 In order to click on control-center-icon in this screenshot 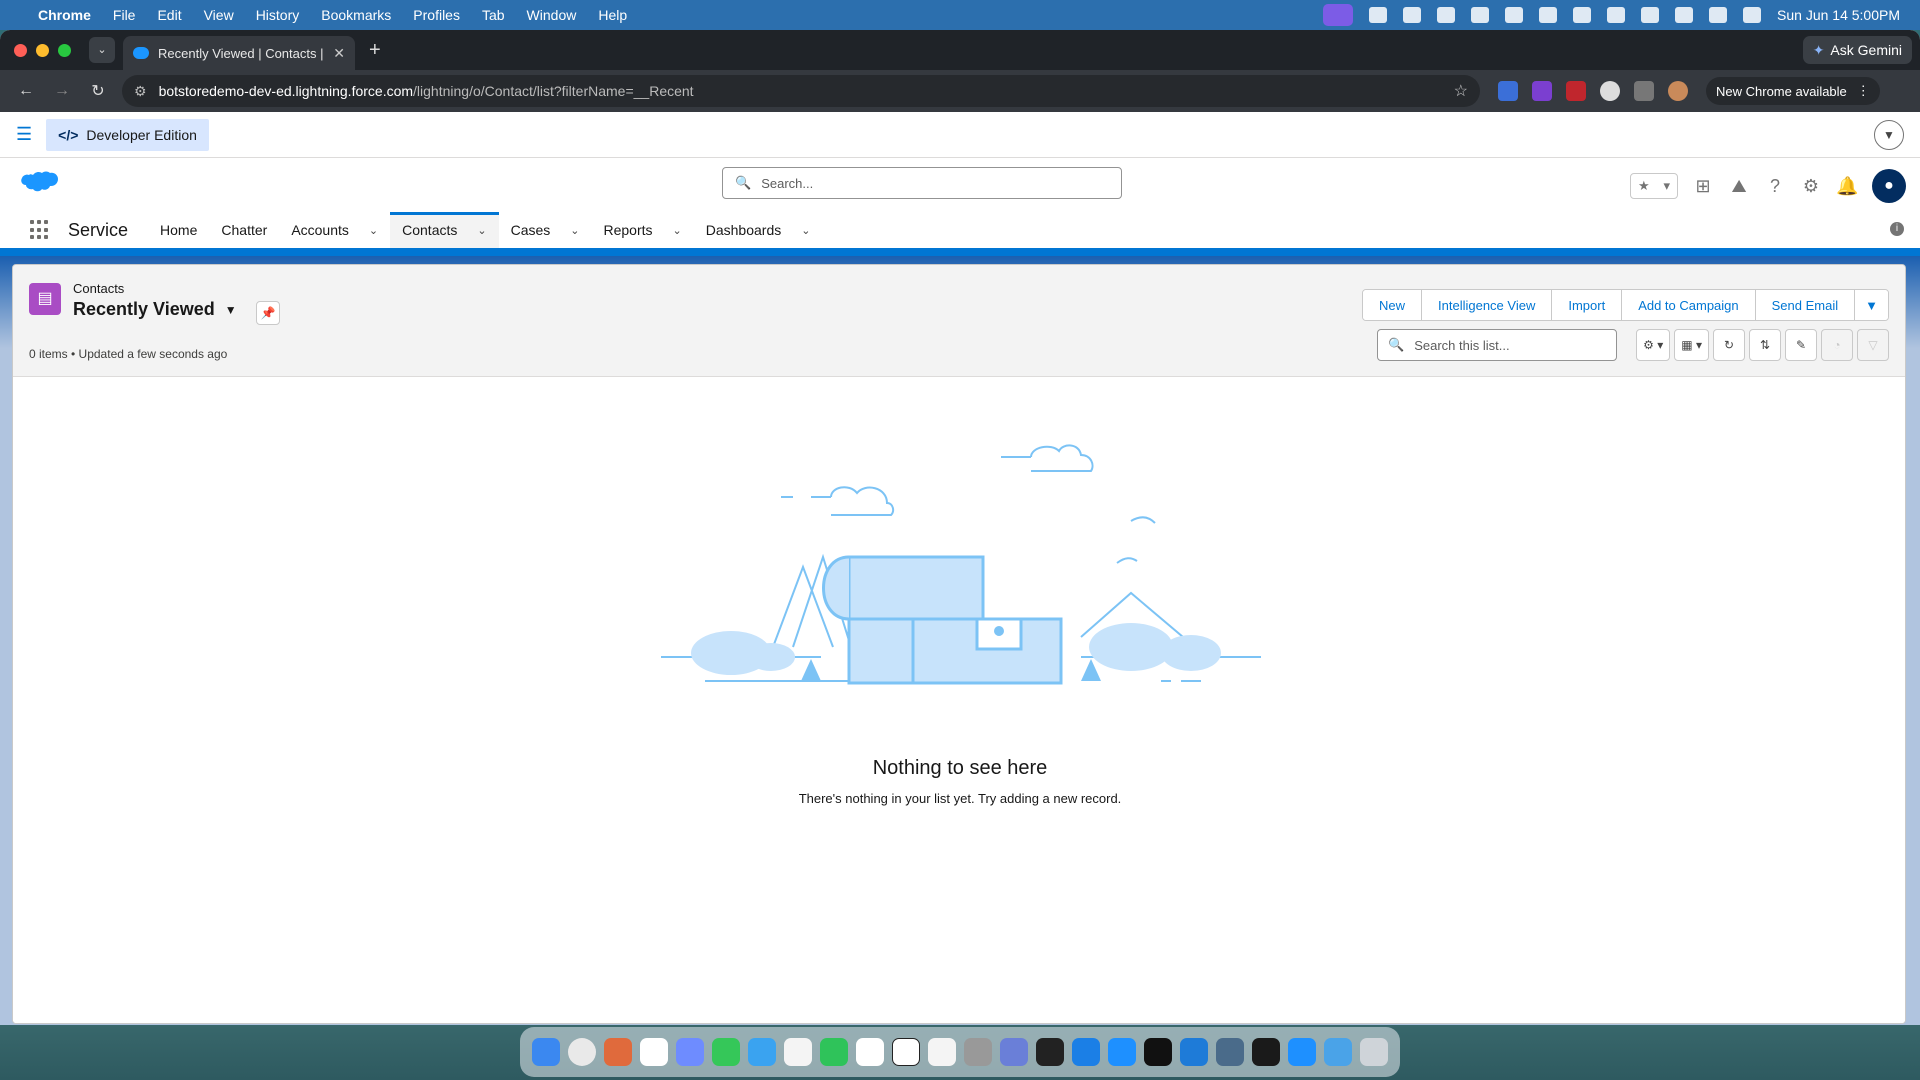, I will do `click(1718, 15)`.